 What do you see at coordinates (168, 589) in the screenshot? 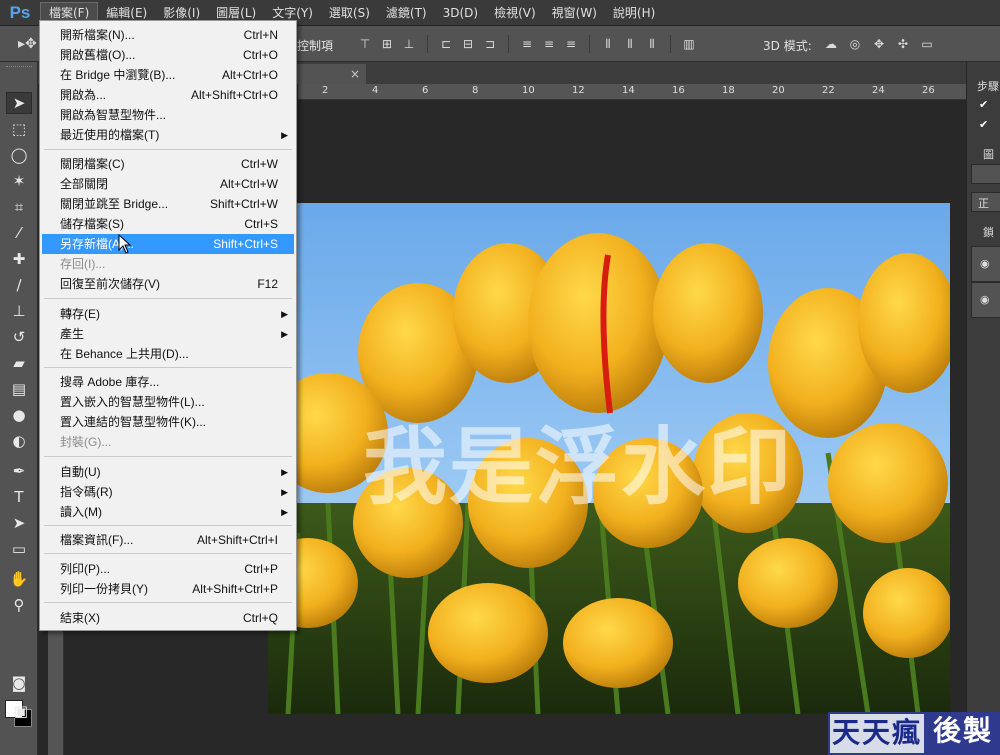
I see `menu-item-print-one-copy: 列印一份拷貝(Y) Alt+Shift+Ctrl+P` at bounding box center [168, 589].